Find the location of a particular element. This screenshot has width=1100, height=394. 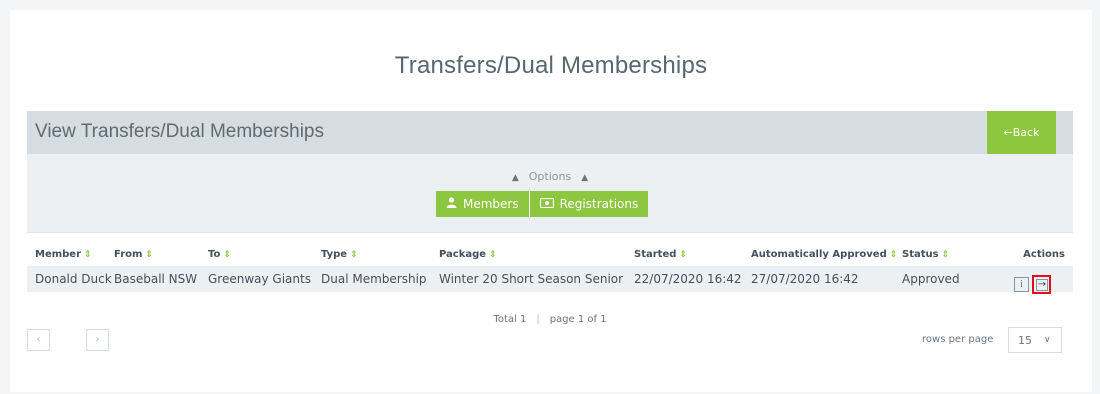

column-header-automatically-approved: Automatically Approved ⇕ is located at coordinates (826, 254).